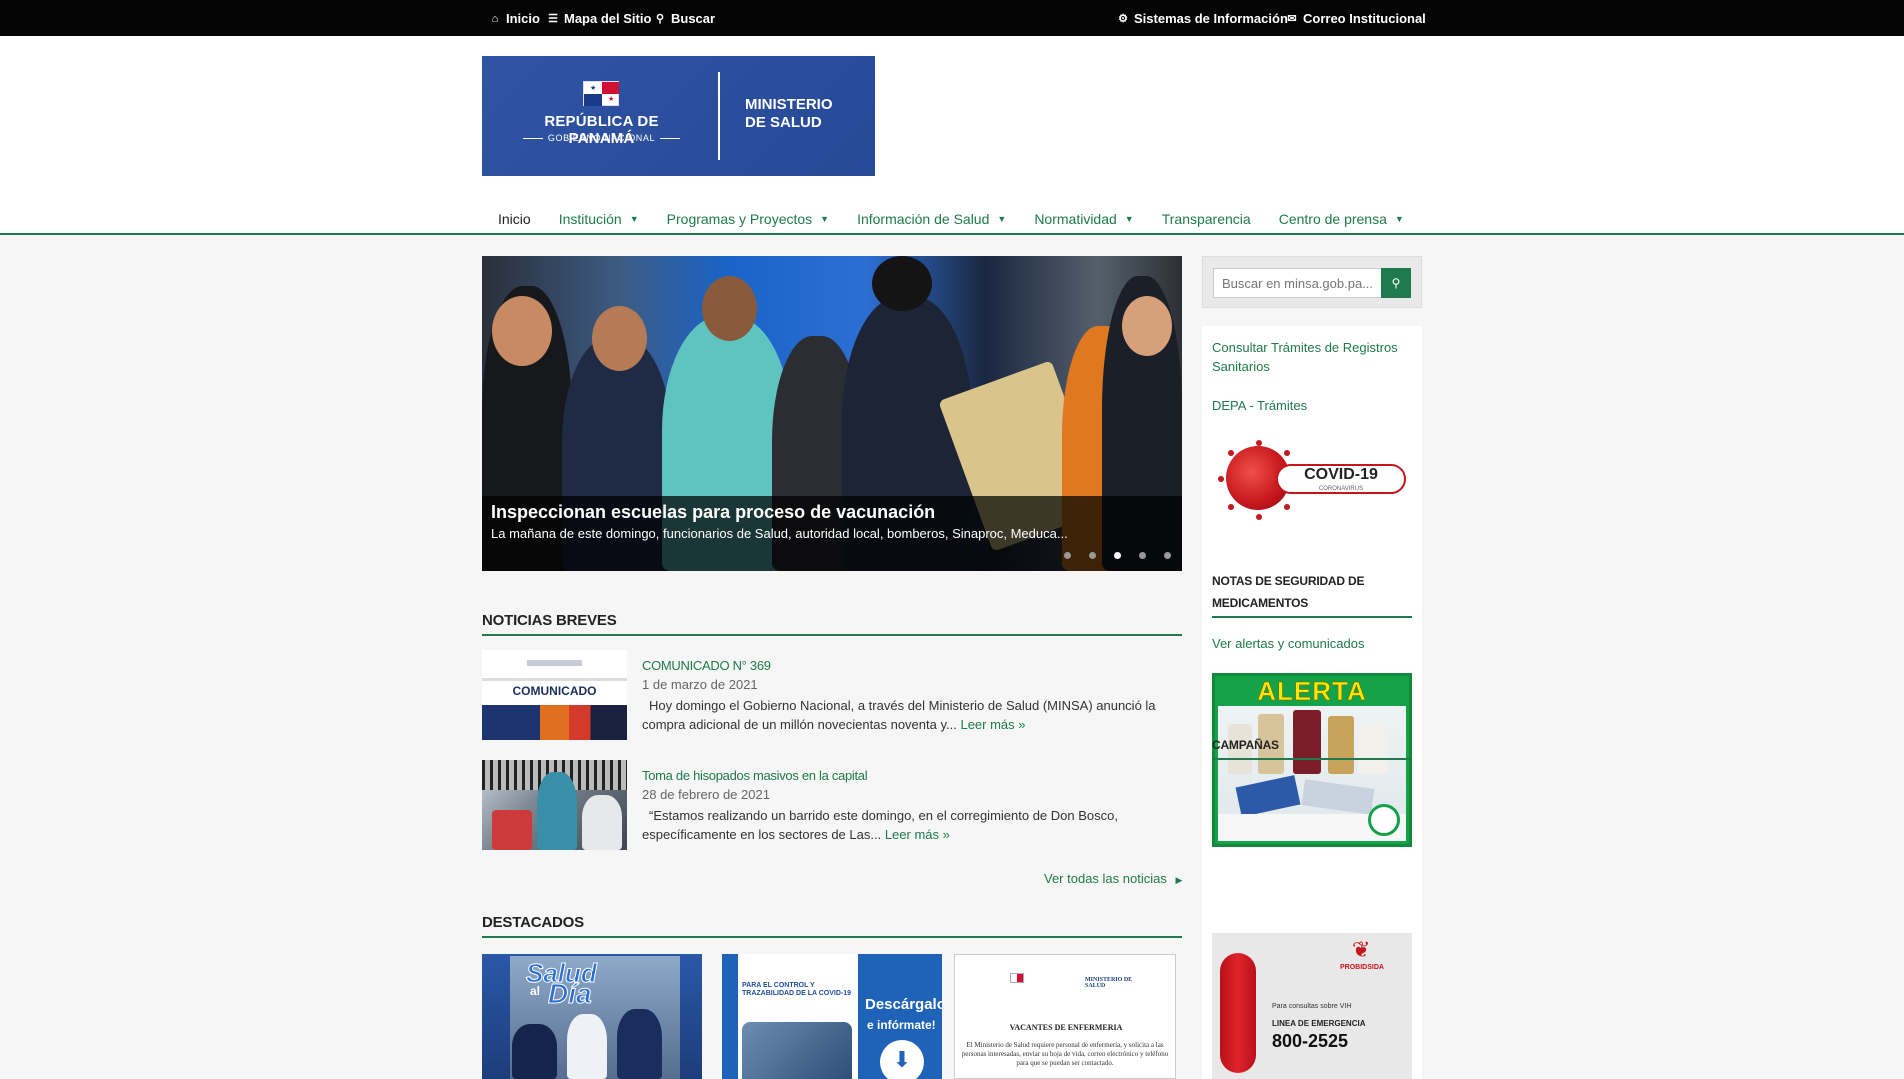 The image size is (1904, 1079). I want to click on search-input, so click(1298, 283).